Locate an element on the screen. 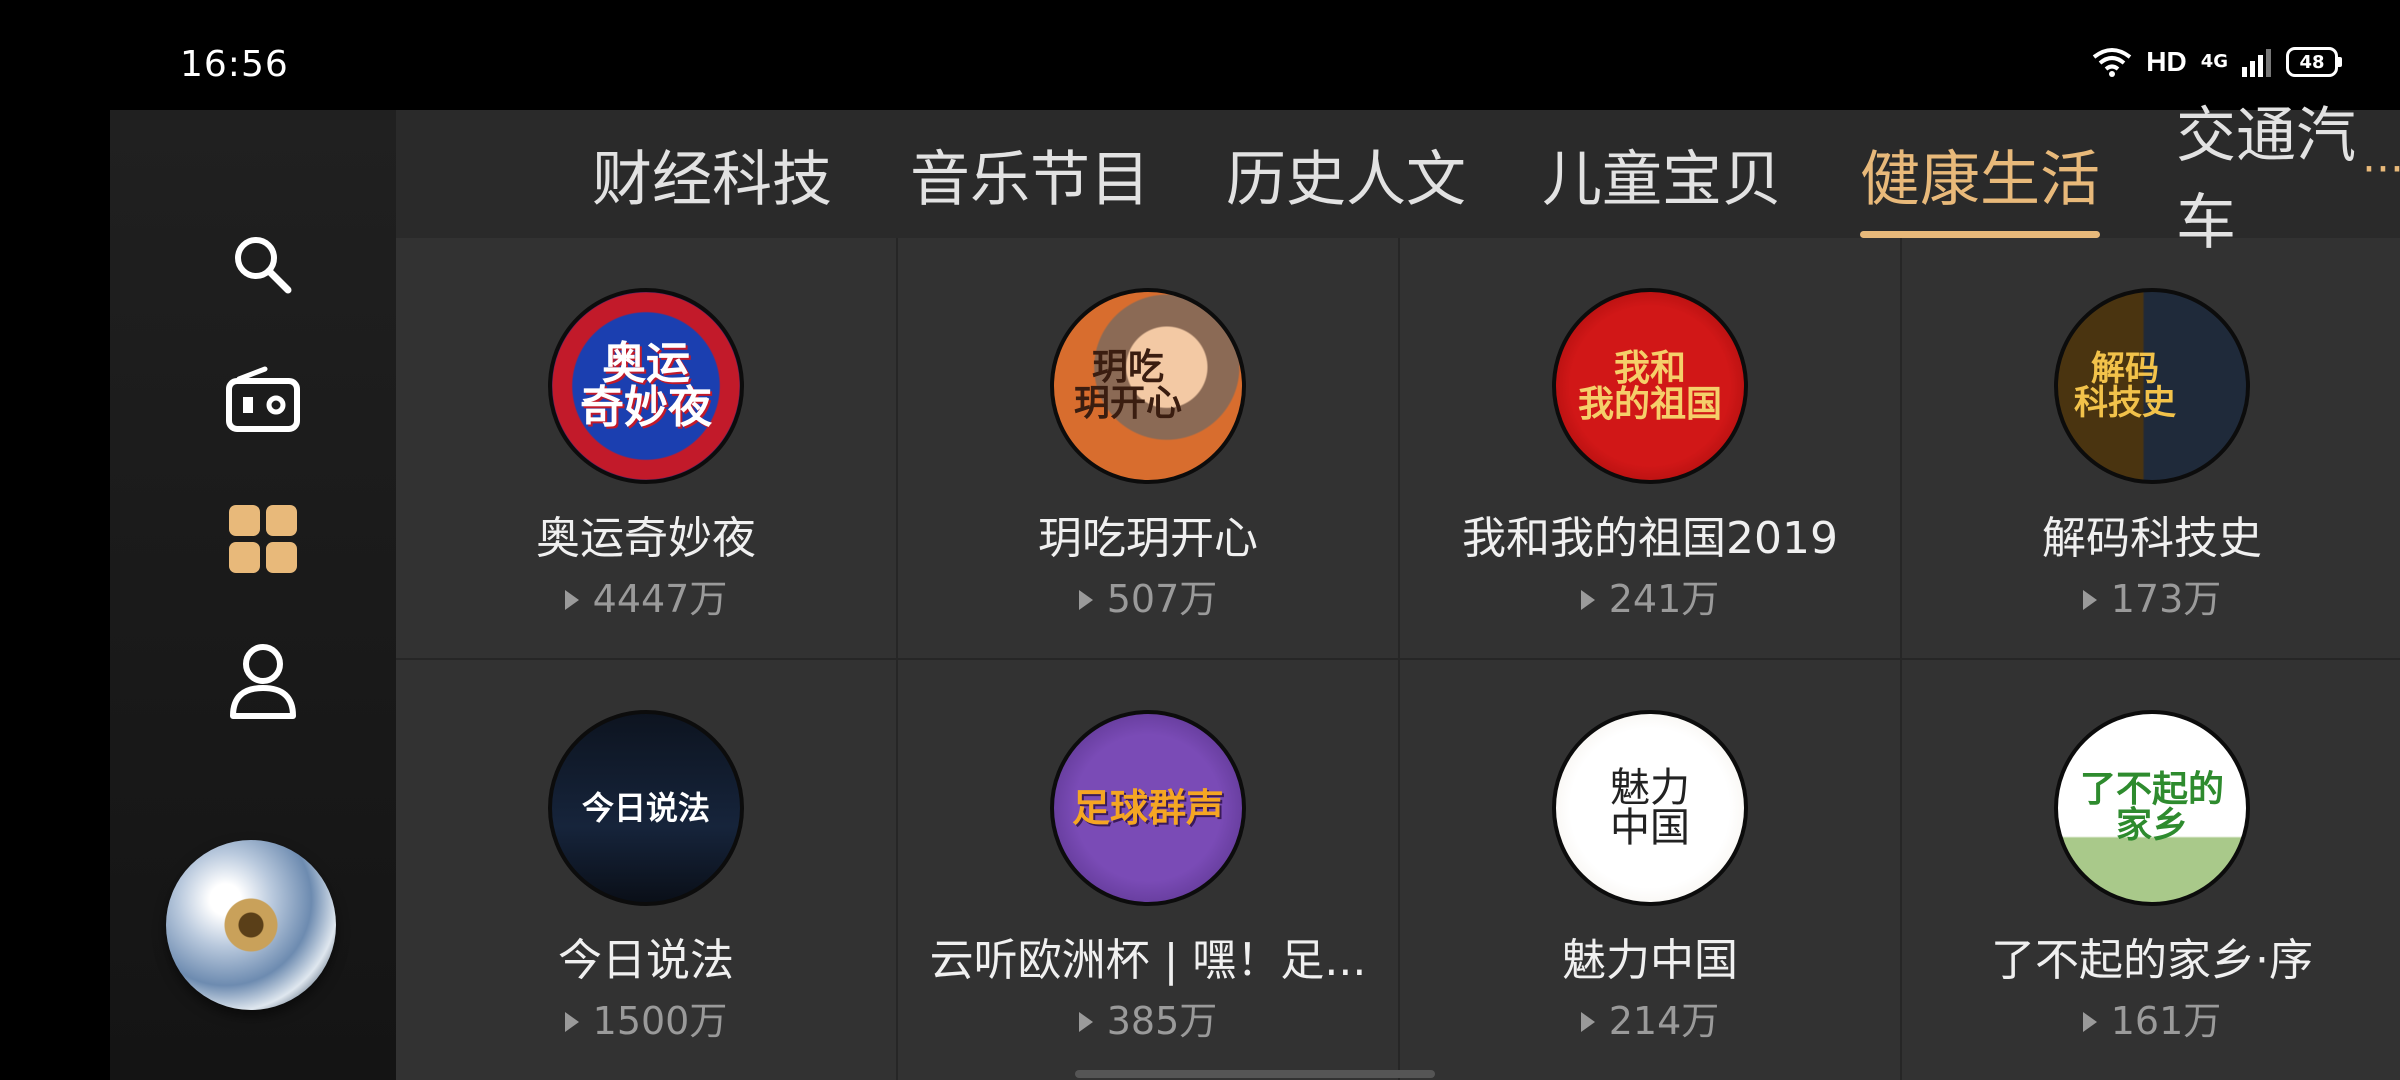  play-count: 507万 is located at coordinates (1162, 599).